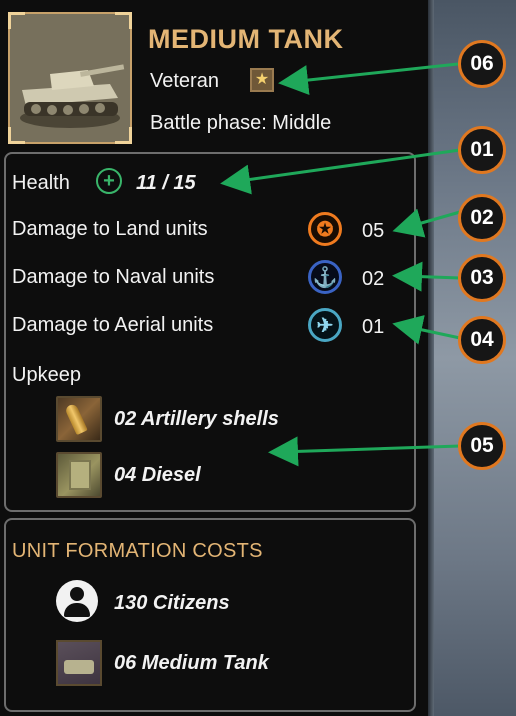 The image size is (516, 716). What do you see at coordinates (482, 446) in the screenshot?
I see `callout-badge: 05` at bounding box center [482, 446].